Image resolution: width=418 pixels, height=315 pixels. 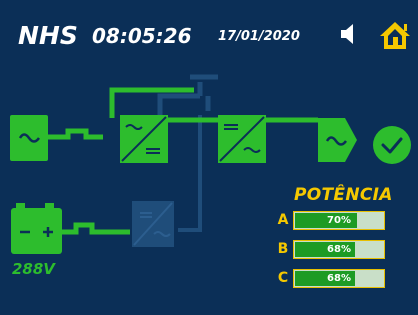 What do you see at coordinates (395, 35) in the screenshot?
I see `home-icon` at bounding box center [395, 35].